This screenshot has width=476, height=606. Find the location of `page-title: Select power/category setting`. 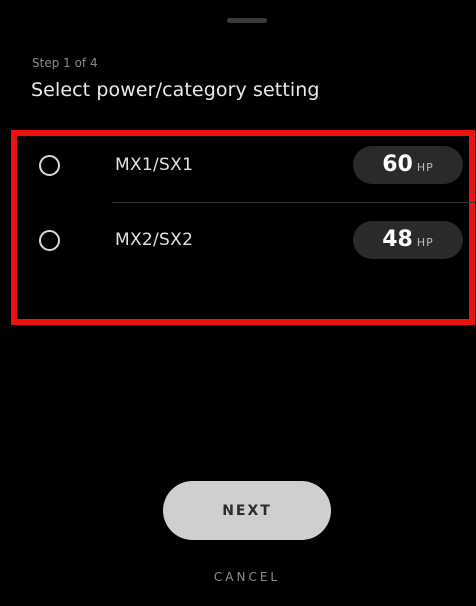

page-title: Select power/category setting is located at coordinates (175, 90).